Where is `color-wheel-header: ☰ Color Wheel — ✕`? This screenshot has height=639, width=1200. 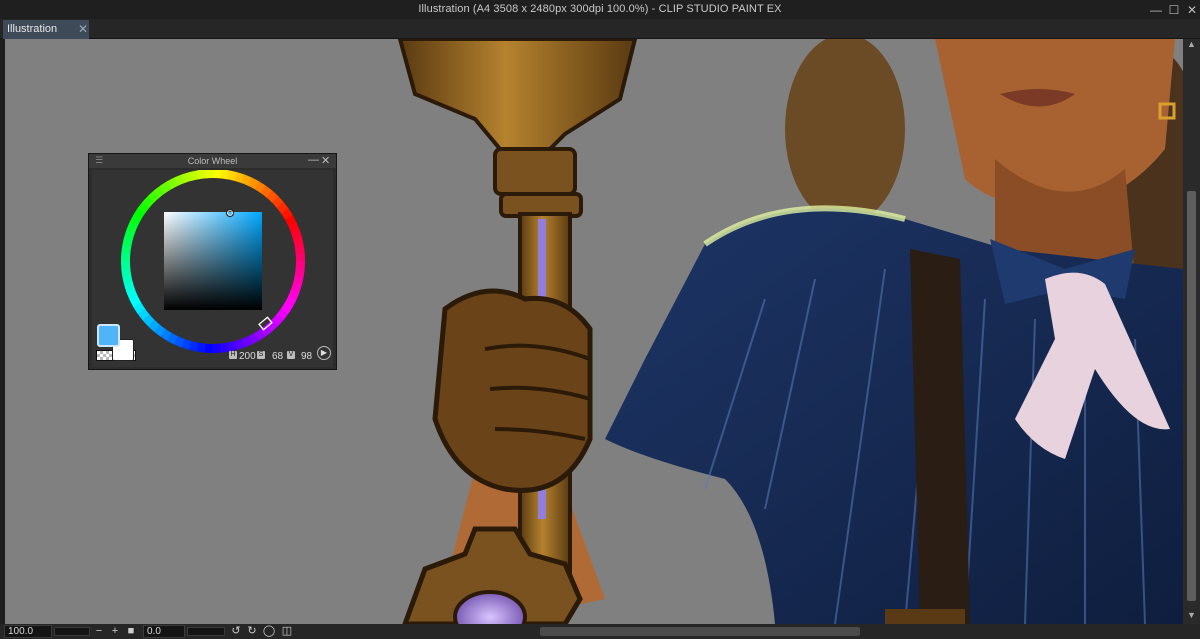 color-wheel-header: ☰ Color Wheel — ✕ is located at coordinates (212, 161).